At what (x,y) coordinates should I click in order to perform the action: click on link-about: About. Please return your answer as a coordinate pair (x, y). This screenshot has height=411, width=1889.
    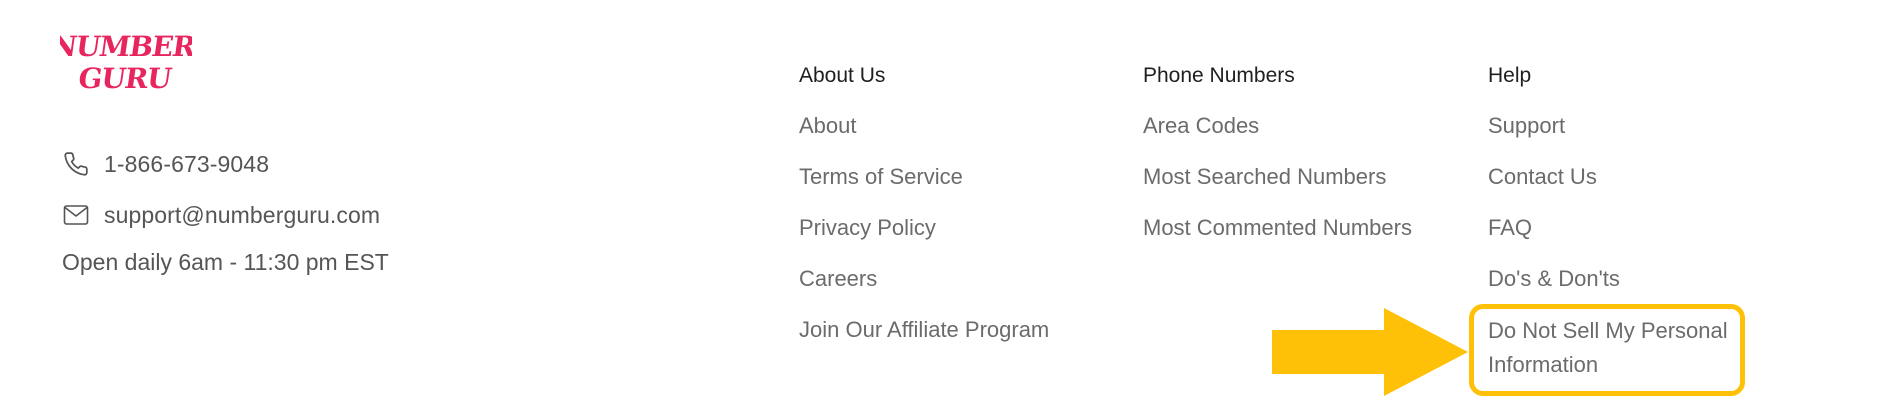
    Looking at the image, I should click on (828, 125).